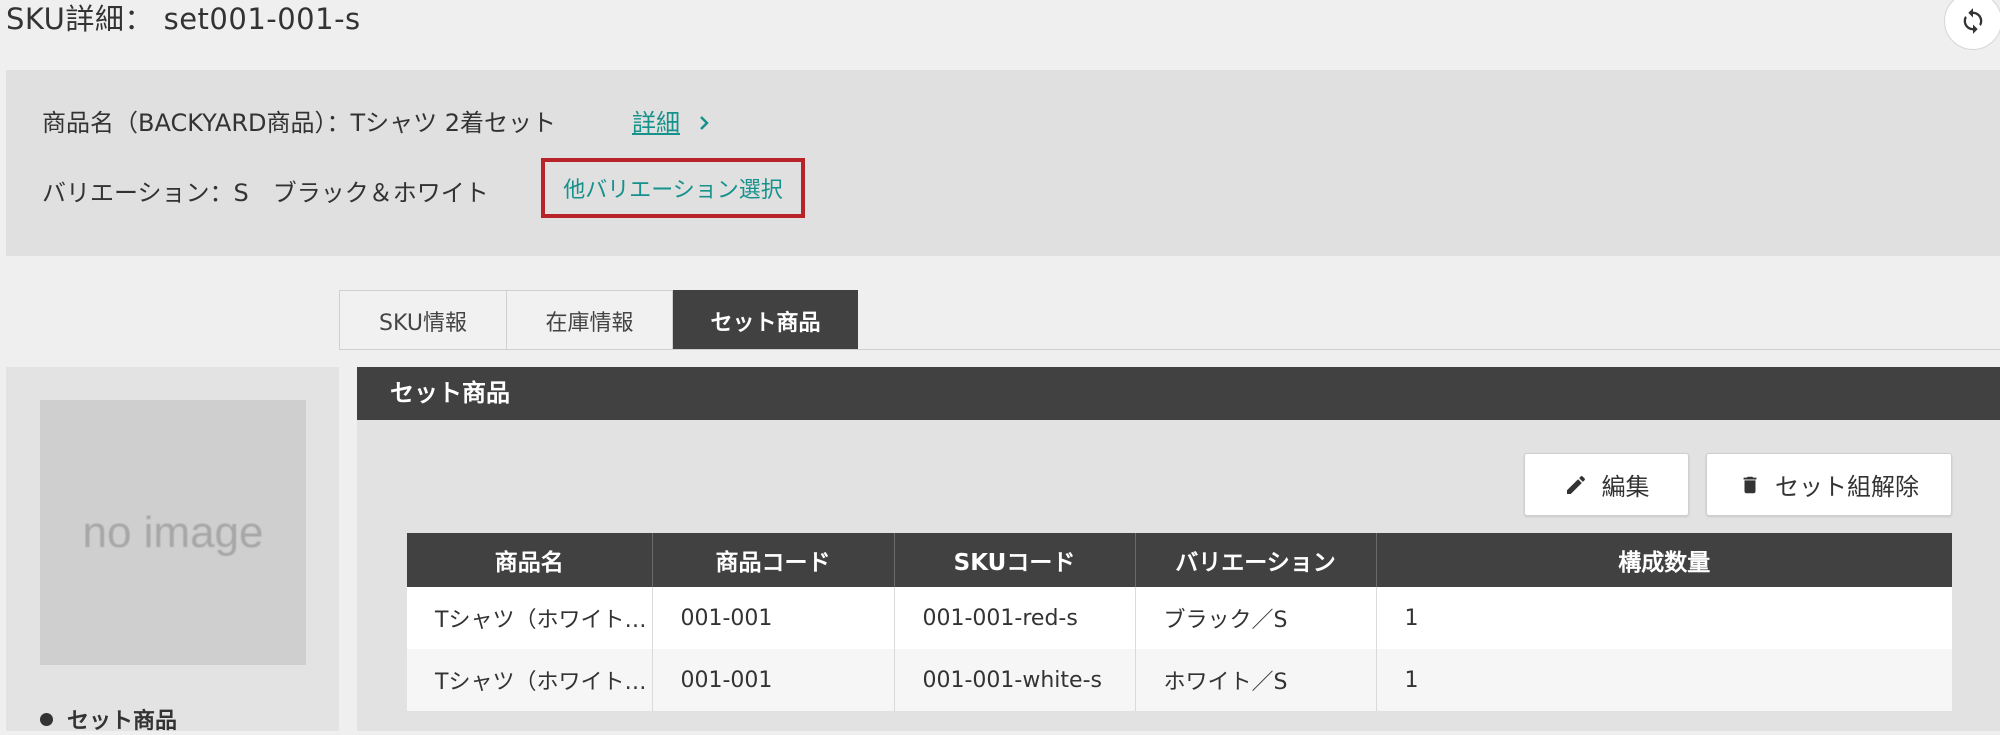  I want to click on tab-stock-info: 在庫情報, so click(590, 320).